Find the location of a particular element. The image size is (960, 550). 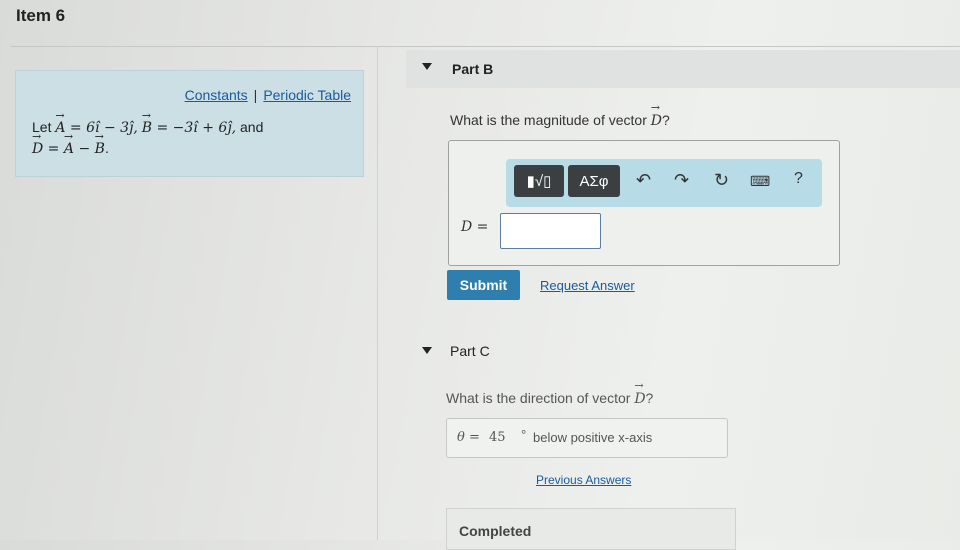

part-b-question-suffix: ? is located at coordinates (666, 120).